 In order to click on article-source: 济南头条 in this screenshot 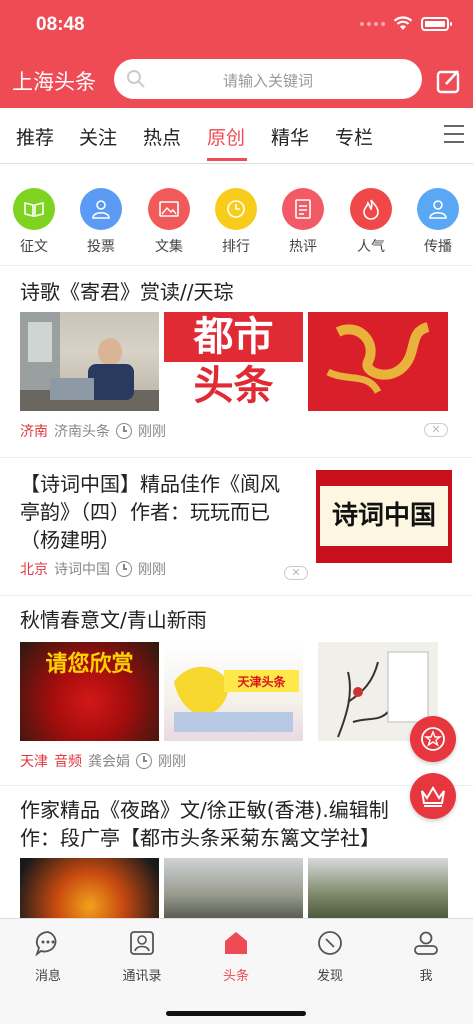, I will do `click(82, 432)`.